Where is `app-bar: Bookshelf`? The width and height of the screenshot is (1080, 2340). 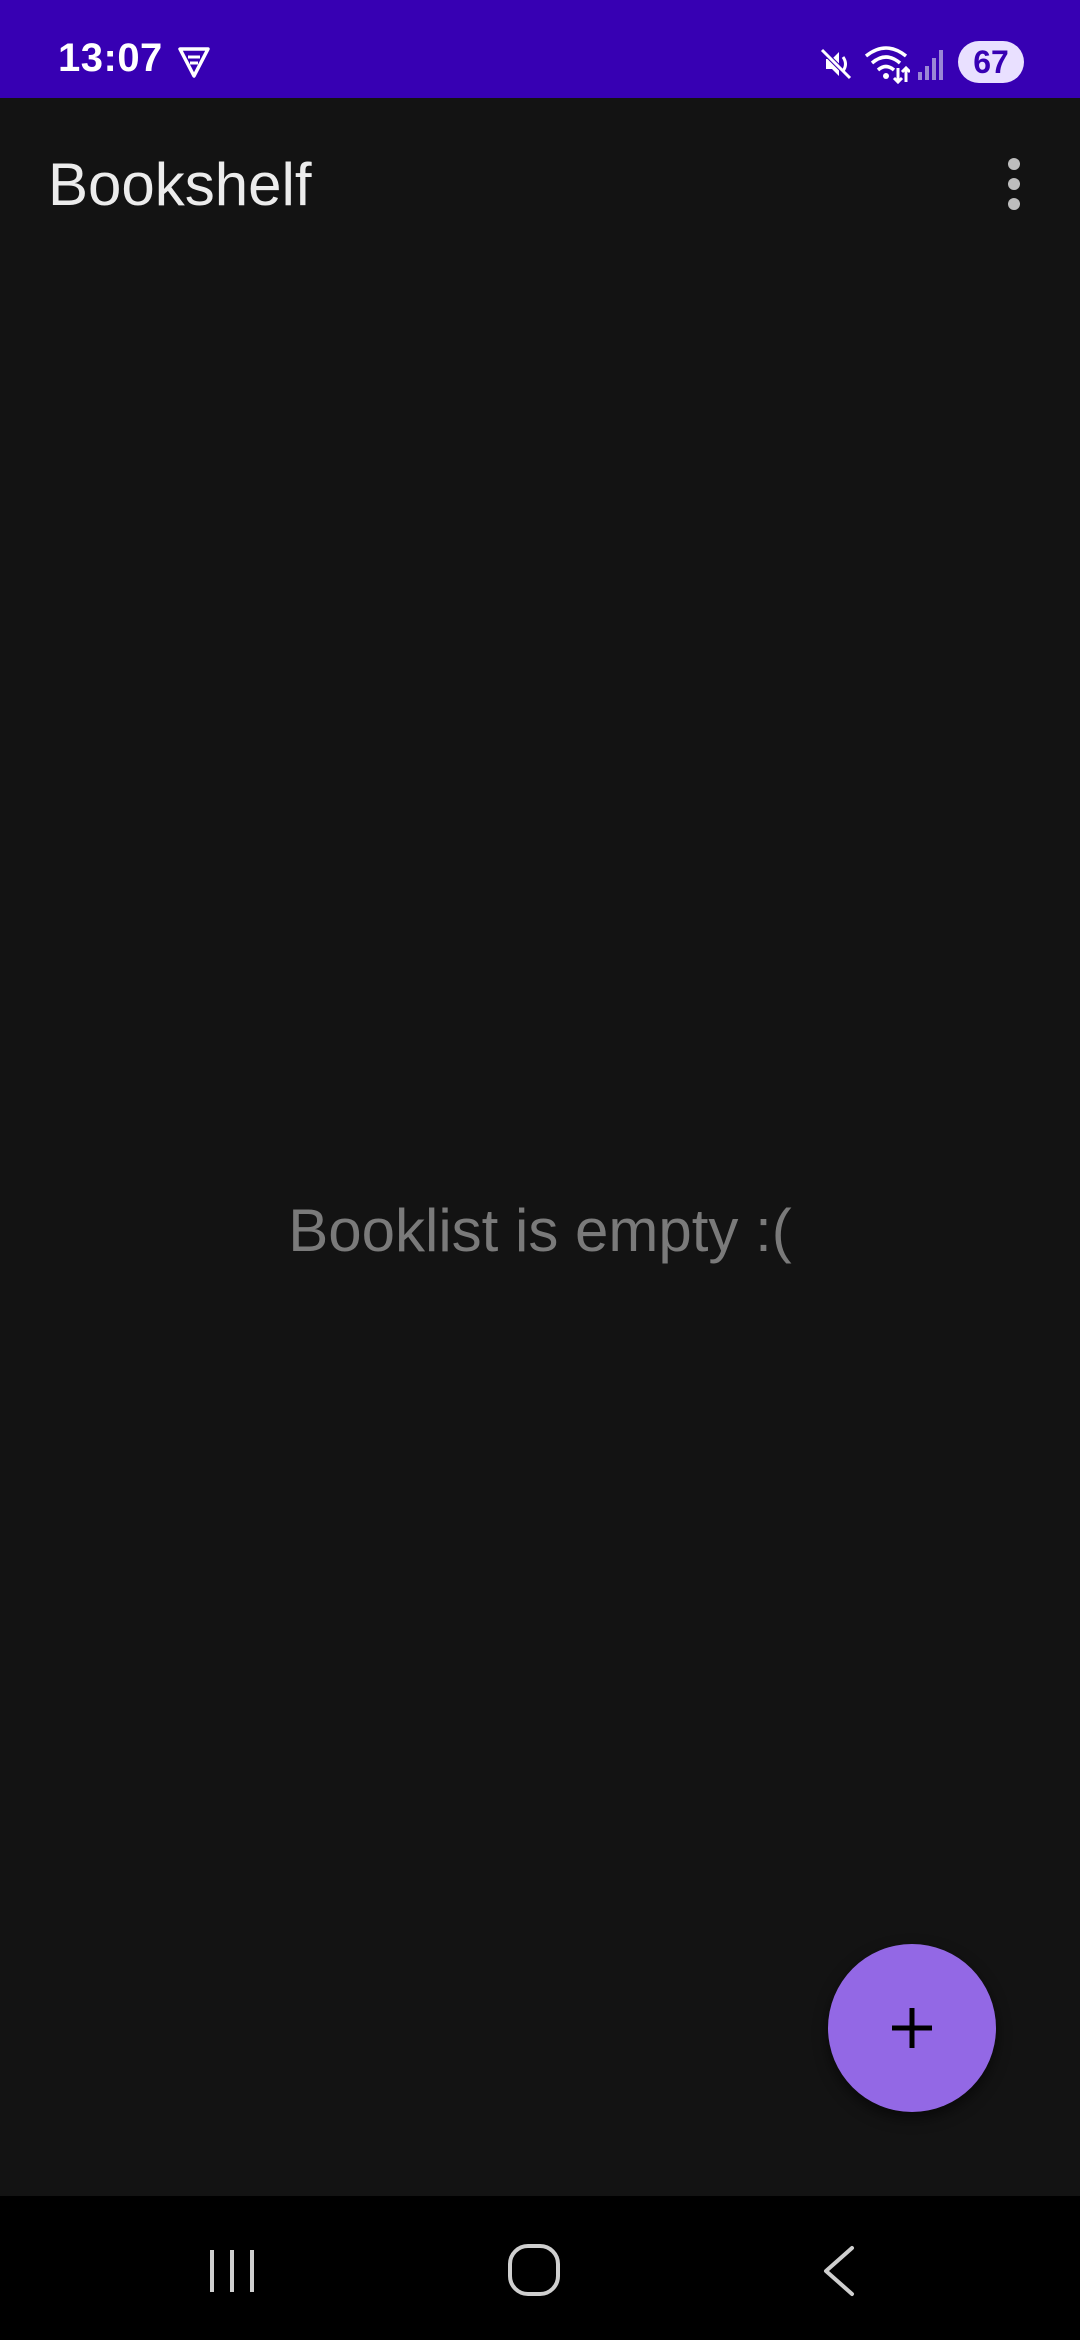 app-bar: Bookshelf is located at coordinates (540, 185).